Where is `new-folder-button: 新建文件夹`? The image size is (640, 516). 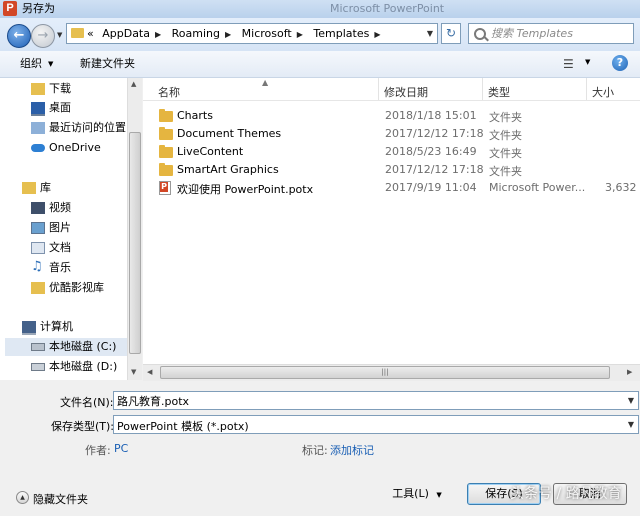
new-folder-button: 新建文件夹 is located at coordinates (107, 64).